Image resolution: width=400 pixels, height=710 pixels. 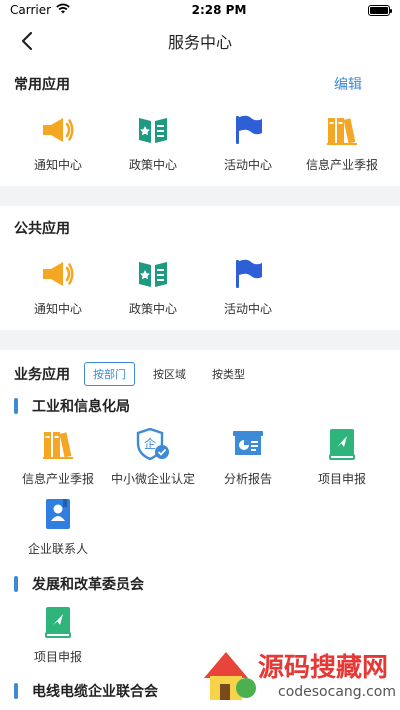 I want to click on report-chart-icon, so click(x=248, y=444).